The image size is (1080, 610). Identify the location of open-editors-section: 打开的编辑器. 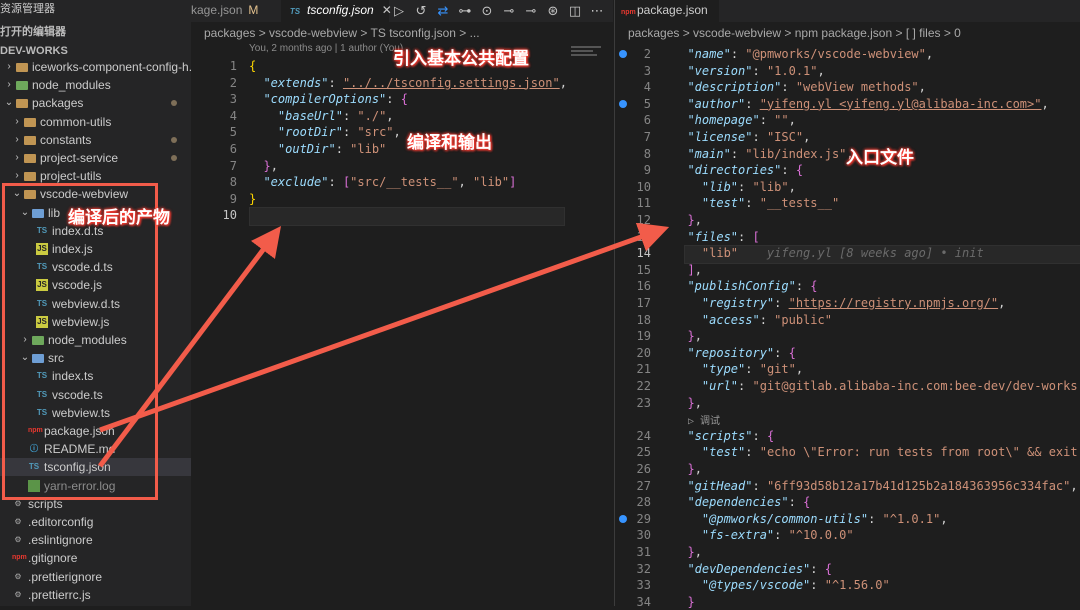
(95, 32).